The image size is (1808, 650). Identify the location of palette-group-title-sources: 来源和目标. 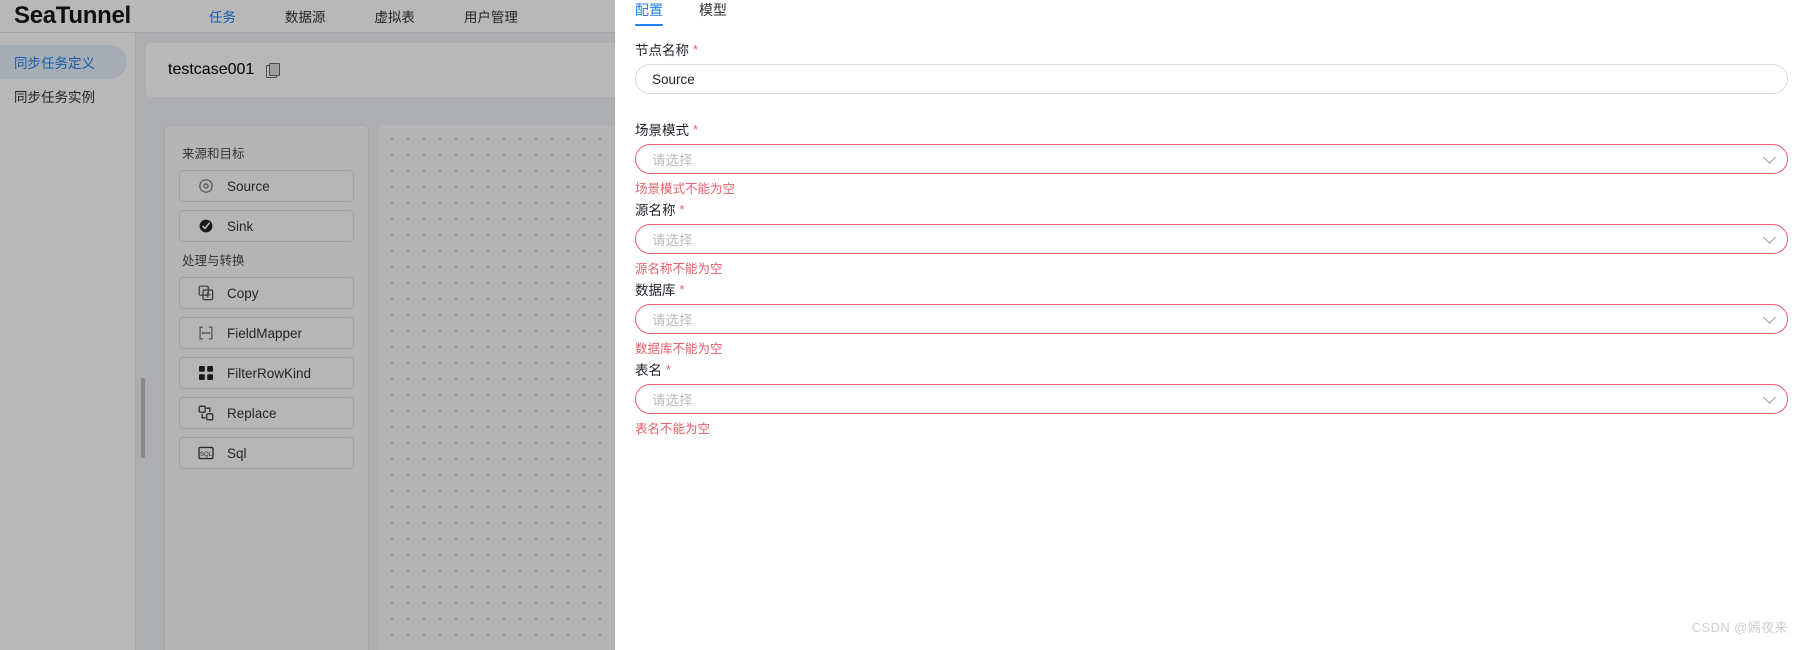
(213, 154).